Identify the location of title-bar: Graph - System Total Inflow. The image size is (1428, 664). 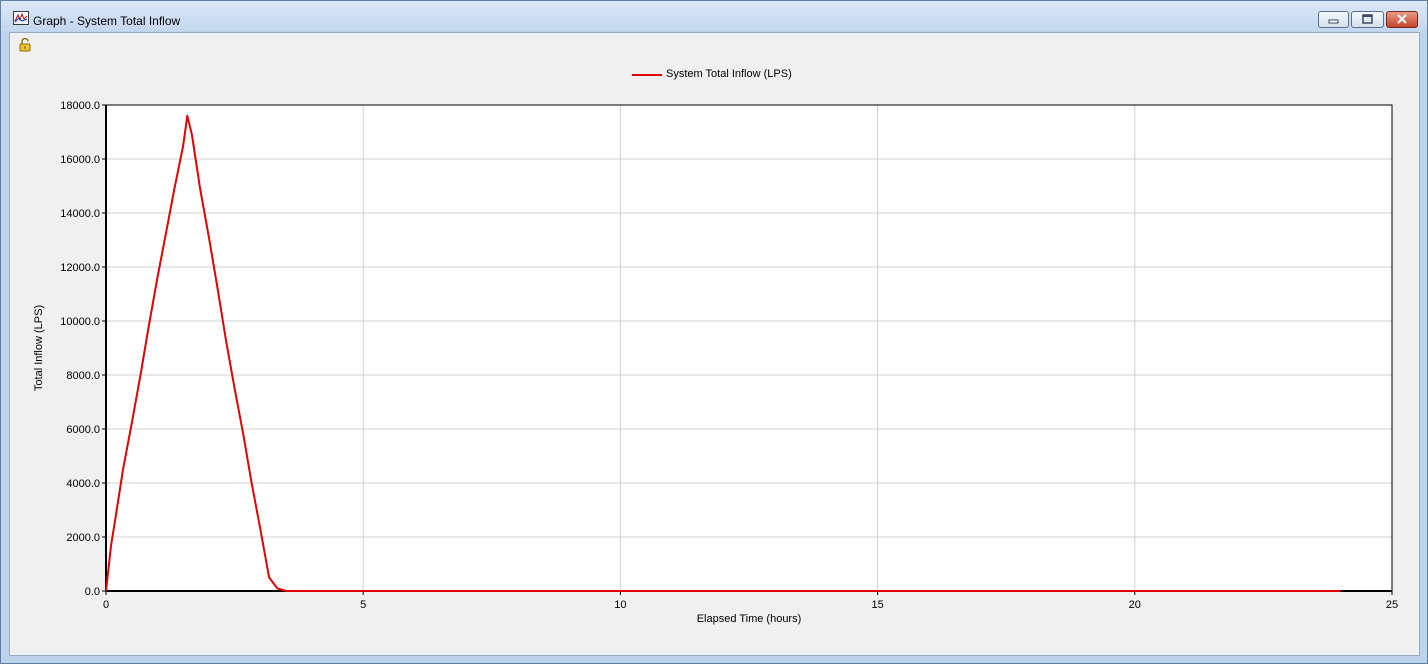
(714, 16).